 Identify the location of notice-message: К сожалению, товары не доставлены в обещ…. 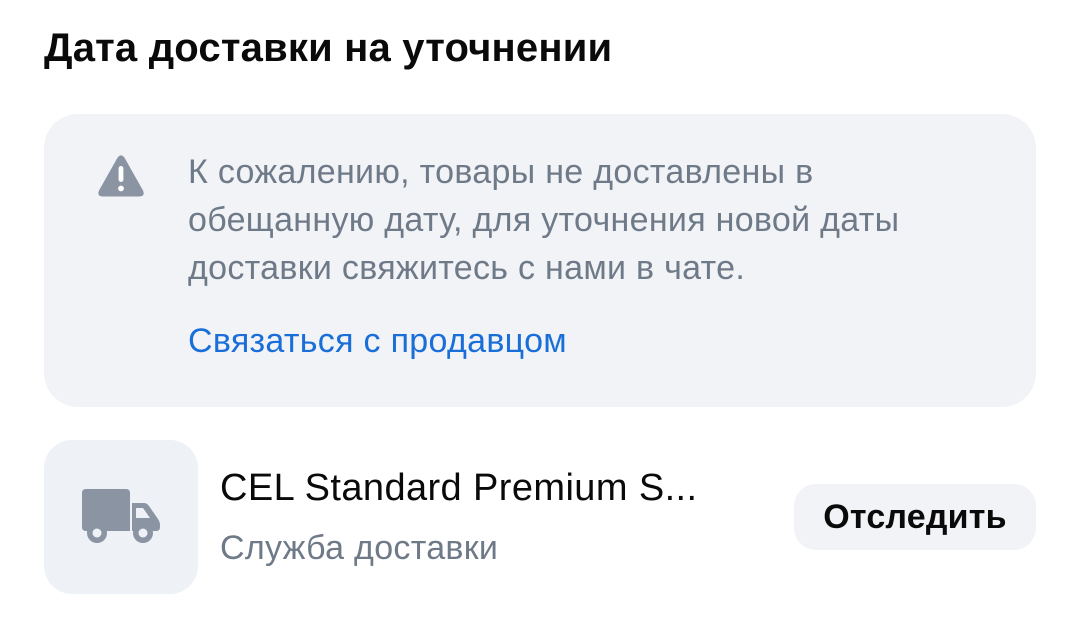
(544, 220).